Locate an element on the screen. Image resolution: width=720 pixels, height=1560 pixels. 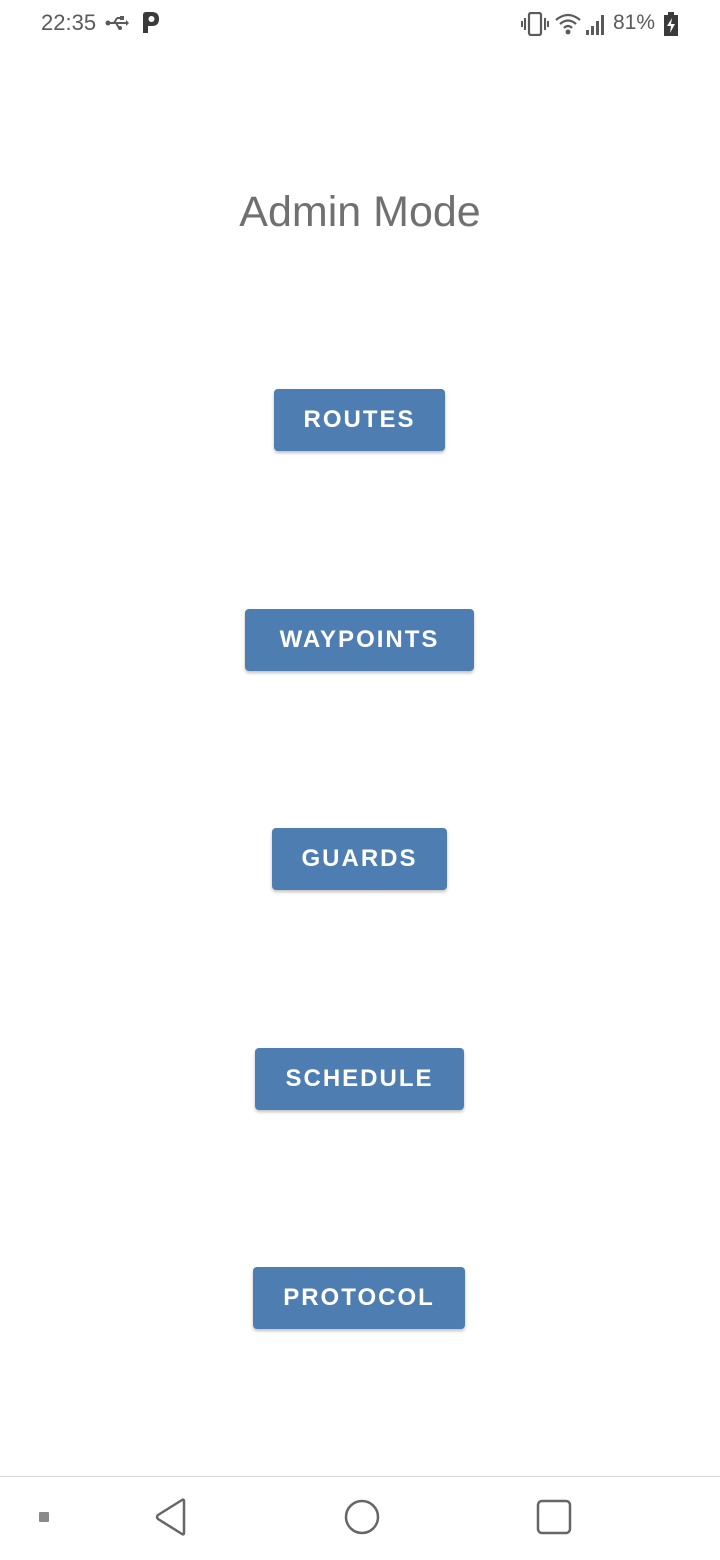
recents-icon is located at coordinates (554, 1519).